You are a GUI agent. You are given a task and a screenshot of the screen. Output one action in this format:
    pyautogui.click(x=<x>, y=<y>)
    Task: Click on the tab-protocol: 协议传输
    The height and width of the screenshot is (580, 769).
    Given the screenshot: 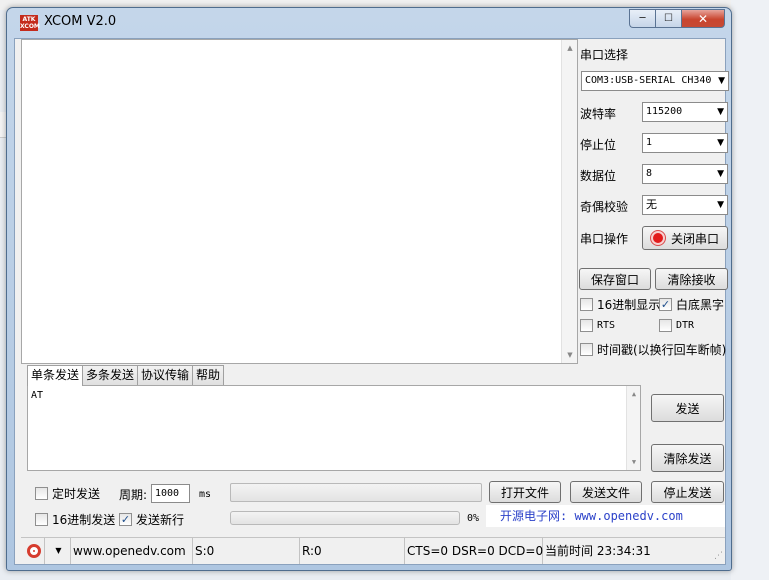 What is the action you would take?
    pyautogui.click(x=165, y=375)
    